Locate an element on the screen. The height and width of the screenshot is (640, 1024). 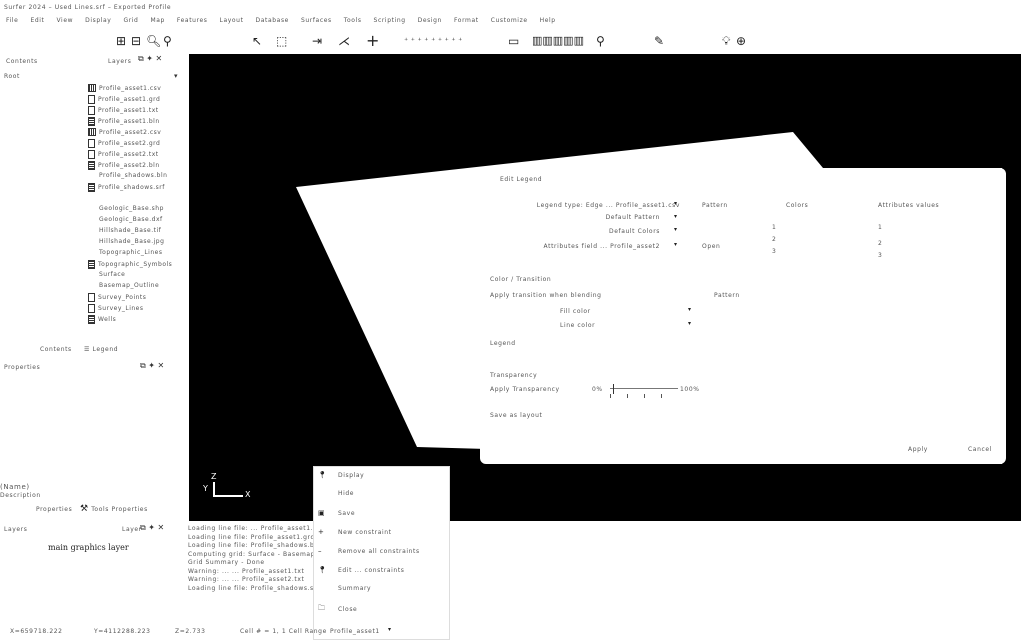
rect-select-icon: ⬚ is located at coordinates (281, 41).